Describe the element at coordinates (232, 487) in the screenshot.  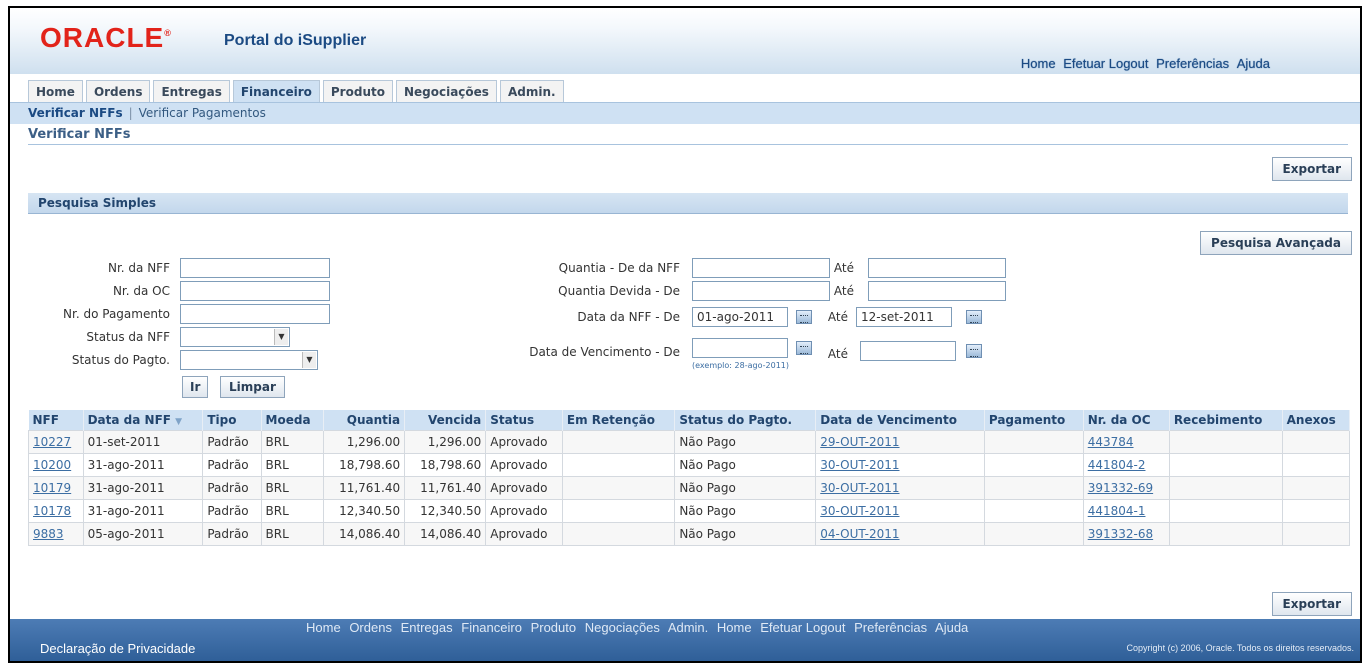
I see `table-cell: Padrão` at that location.